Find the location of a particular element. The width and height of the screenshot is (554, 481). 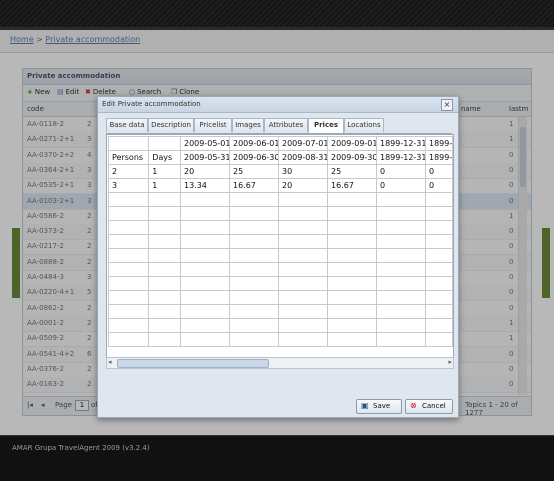

grid-cell: 2009-05-31 is located at coordinates (204, 157).